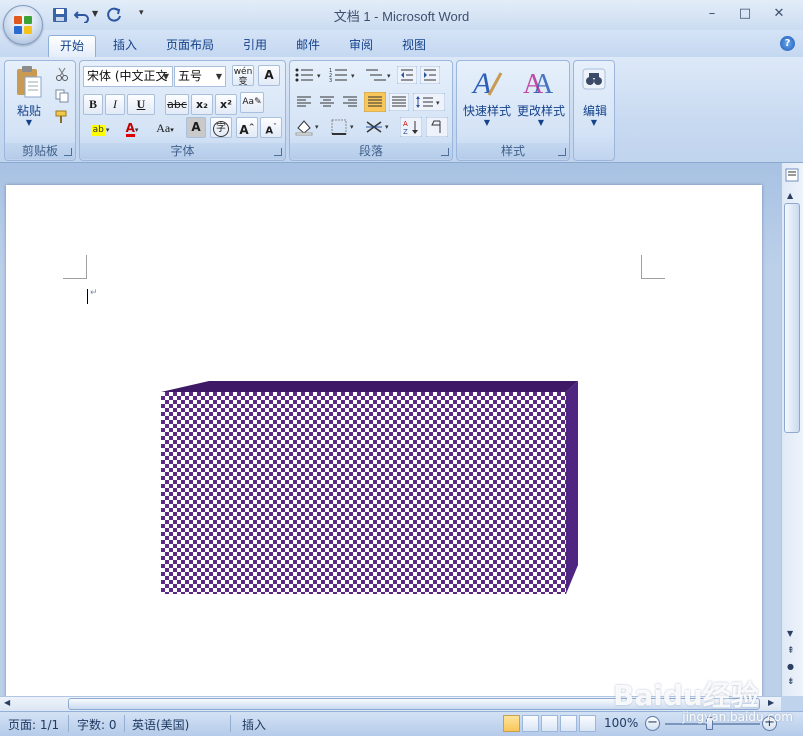 Image resolution: width=803 pixels, height=736 pixels. Describe the element at coordinates (327, 102) in the screenshot. I see `align-center-icon` at that location.